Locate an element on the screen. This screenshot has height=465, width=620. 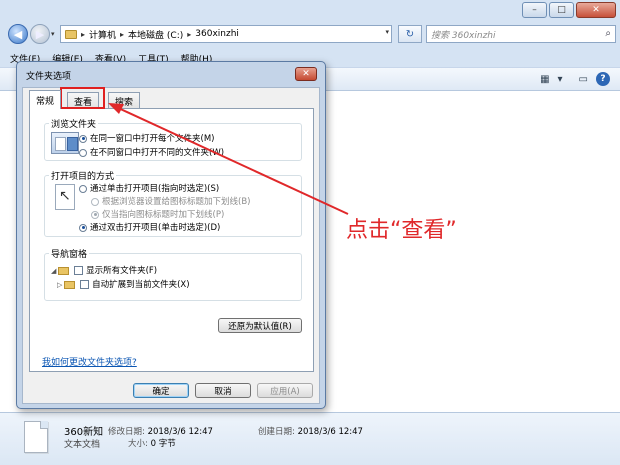
help-link: 我如何更改文件夹选项? is located at coordinates (89, 361).